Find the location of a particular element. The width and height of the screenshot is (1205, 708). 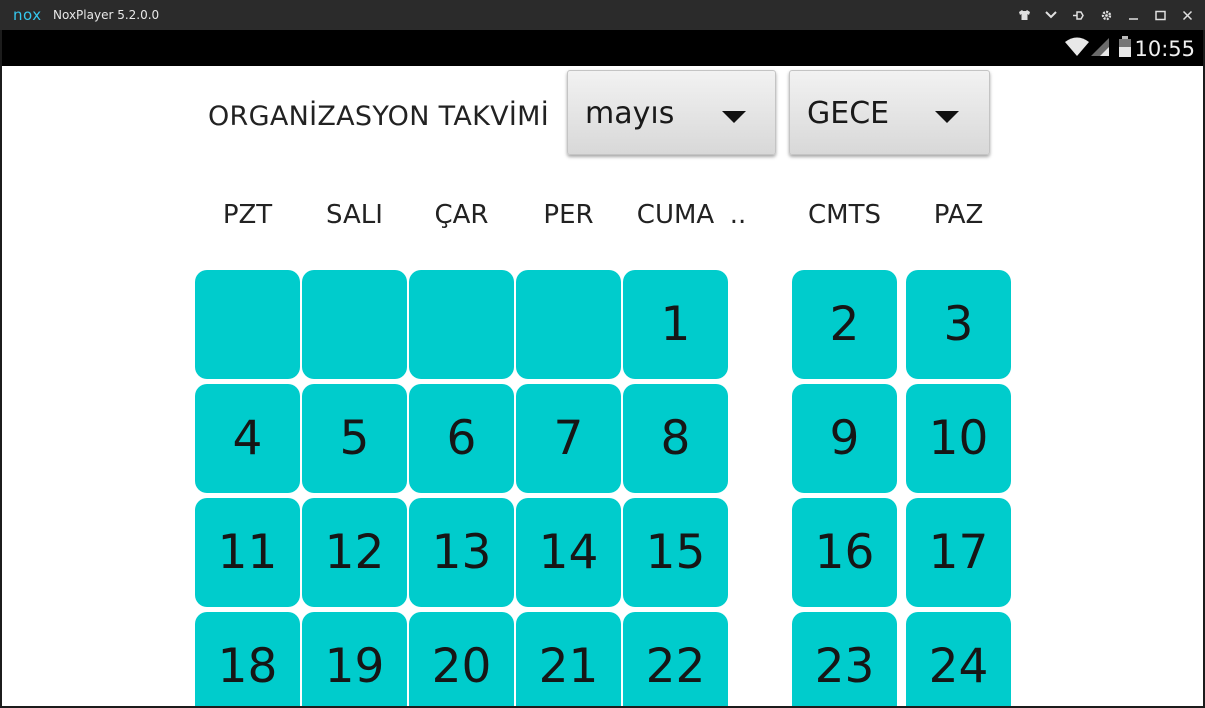

calendar-day-cell: 18 is located at coordinates (247, 659).